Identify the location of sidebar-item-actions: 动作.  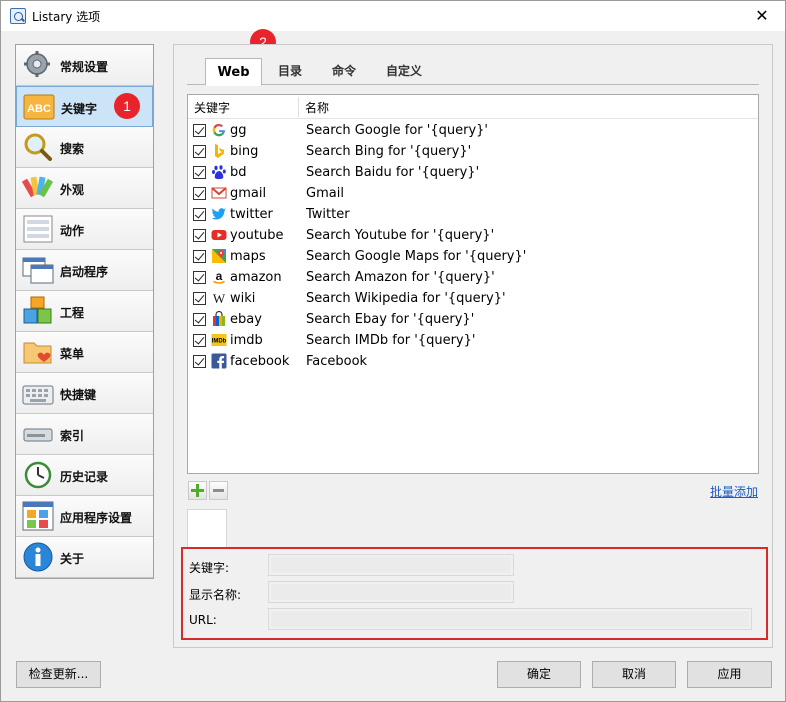
(84, 229).